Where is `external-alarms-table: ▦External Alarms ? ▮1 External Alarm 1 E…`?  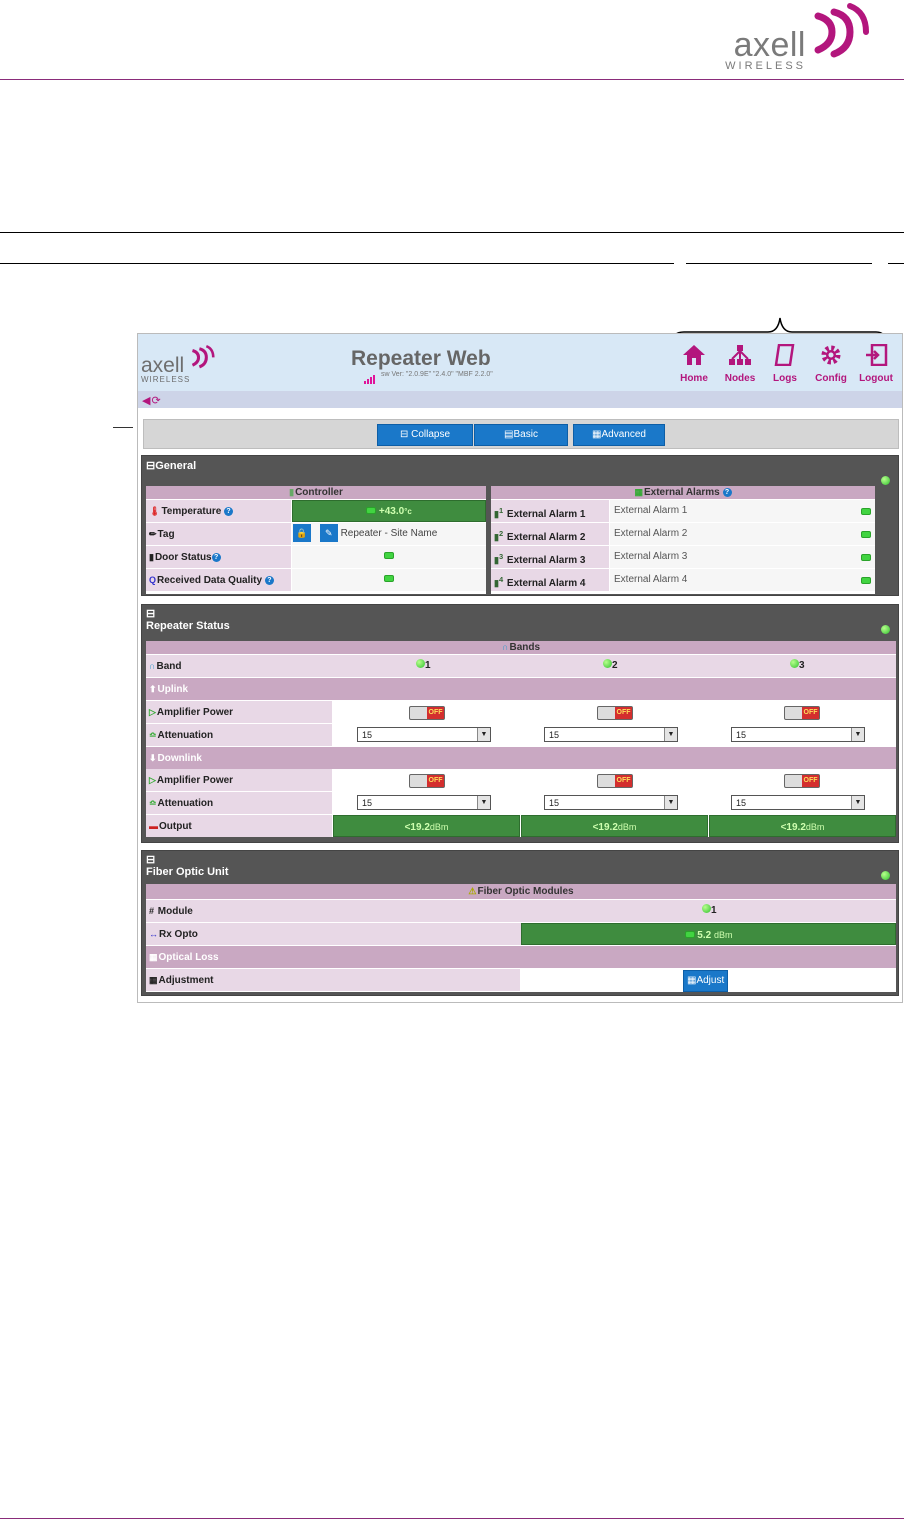
external-alarms-table: ▦External Alarms ? ▮1 External Alarm 1 E… is located at coordinates (683, 540).